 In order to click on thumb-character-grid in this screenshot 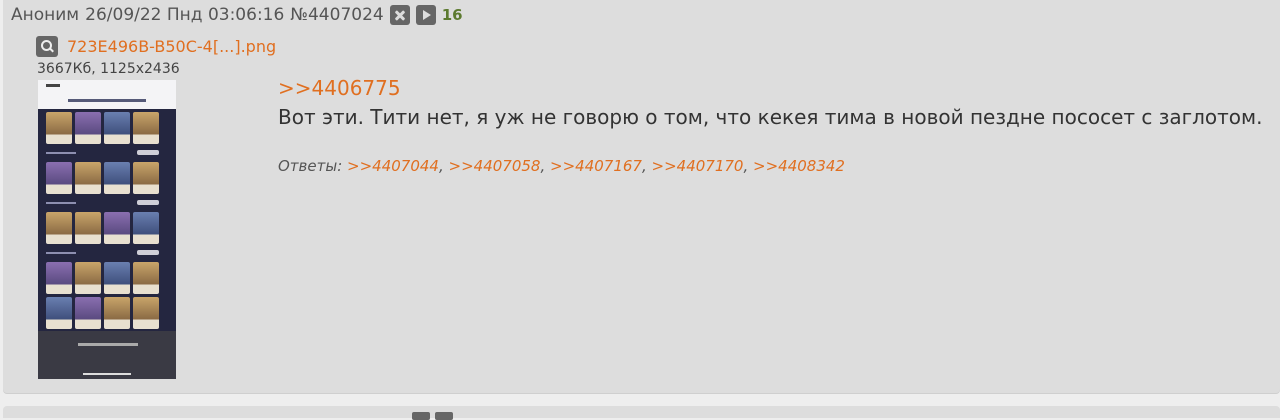, I will do `click(106, 220)`.